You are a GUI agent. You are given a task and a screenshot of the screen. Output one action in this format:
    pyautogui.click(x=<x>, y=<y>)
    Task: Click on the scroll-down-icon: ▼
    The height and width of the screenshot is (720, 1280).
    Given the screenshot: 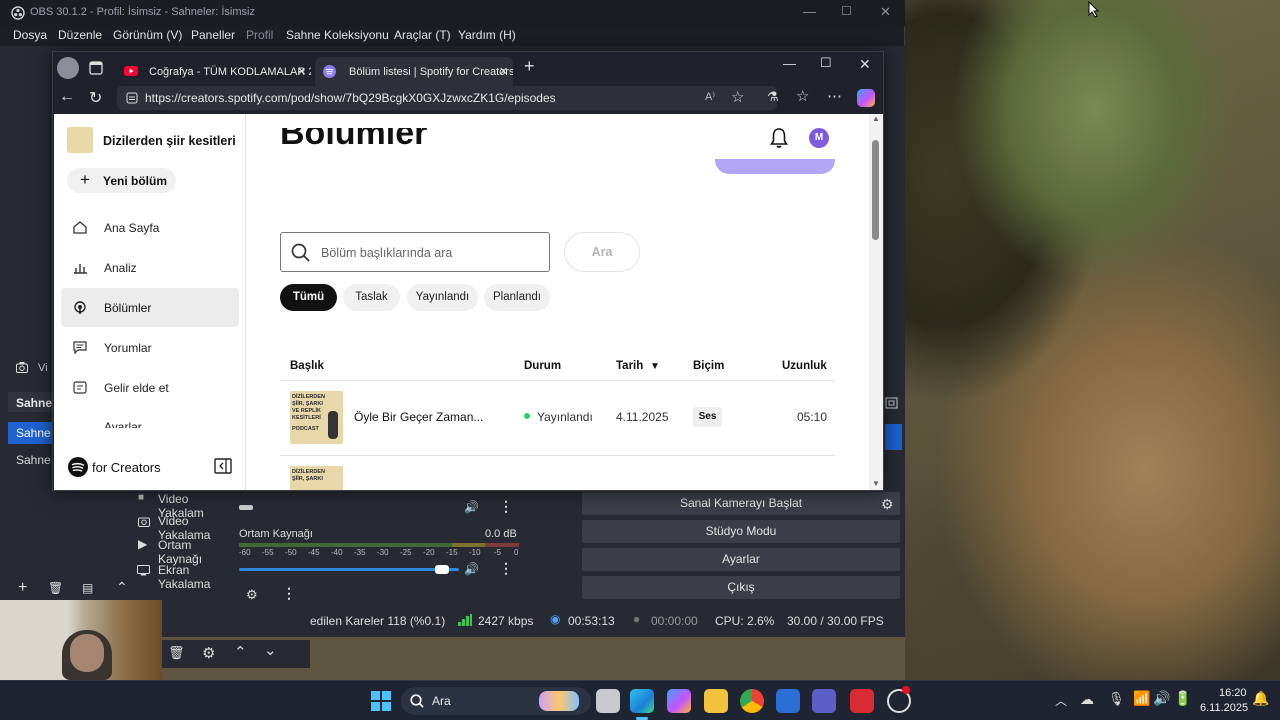 What is the action you would take?
    pyautogui.click(x=876, y=483)
    